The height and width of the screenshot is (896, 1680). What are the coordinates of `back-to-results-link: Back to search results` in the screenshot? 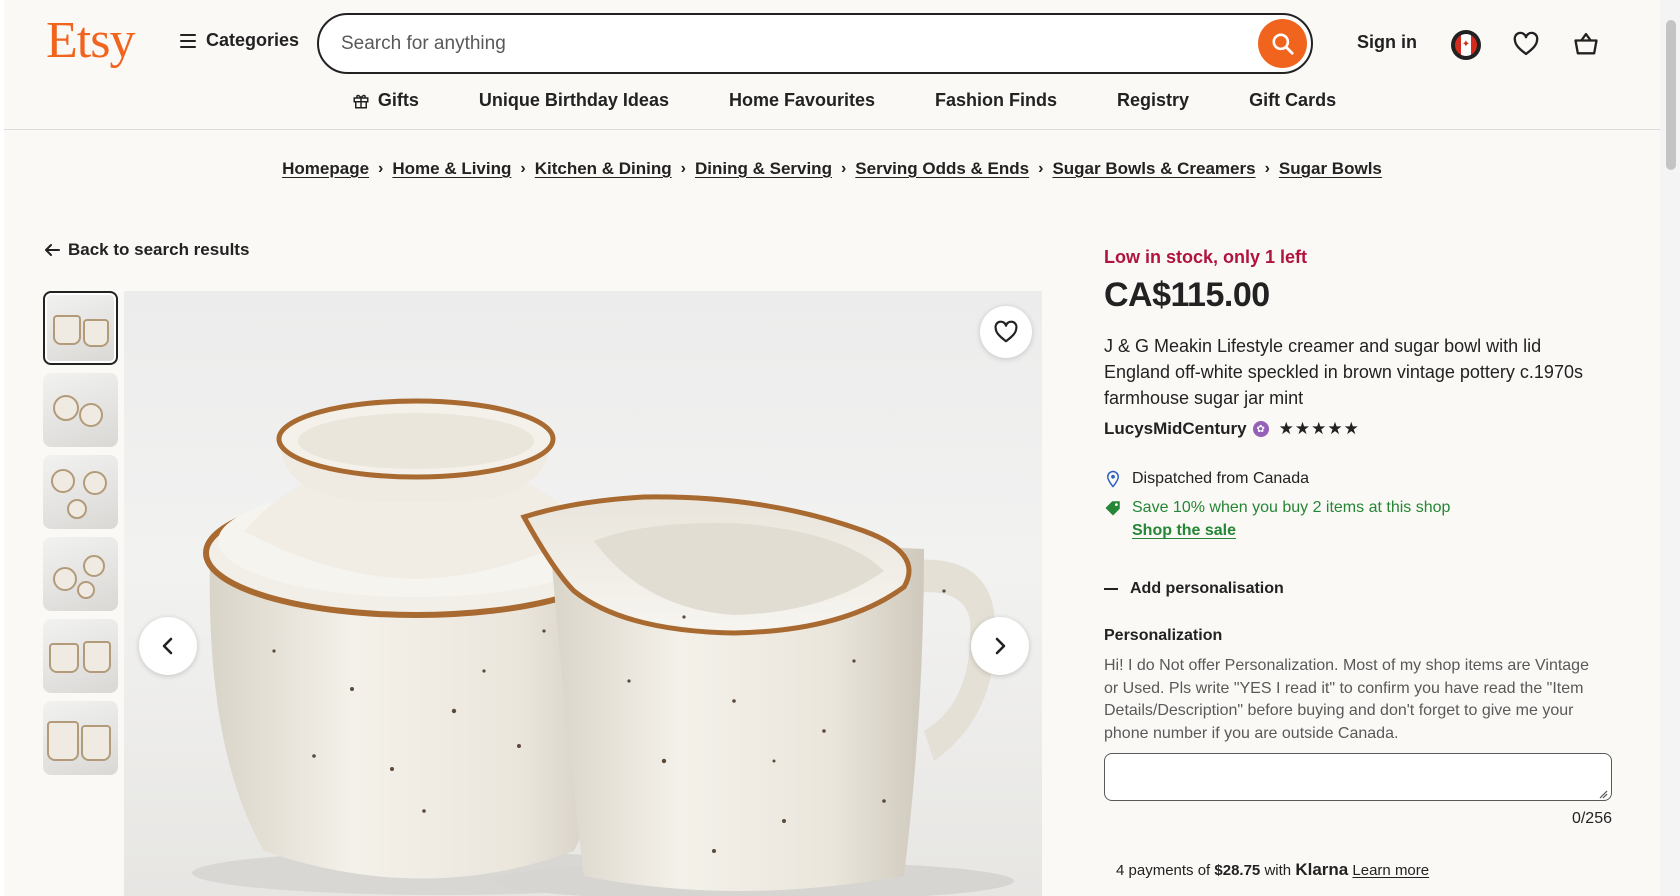 It's located at (146, 250).